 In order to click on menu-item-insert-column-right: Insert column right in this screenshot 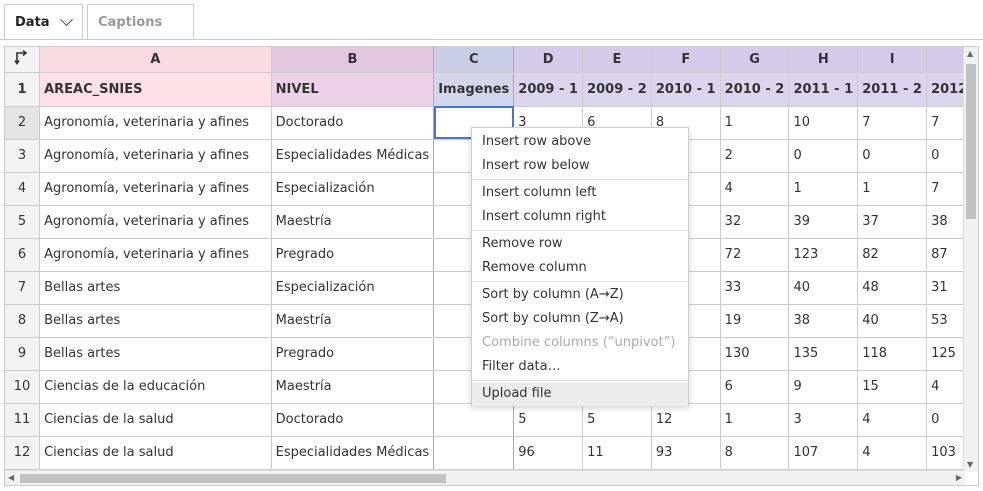, I will do `click(580, 217)`.